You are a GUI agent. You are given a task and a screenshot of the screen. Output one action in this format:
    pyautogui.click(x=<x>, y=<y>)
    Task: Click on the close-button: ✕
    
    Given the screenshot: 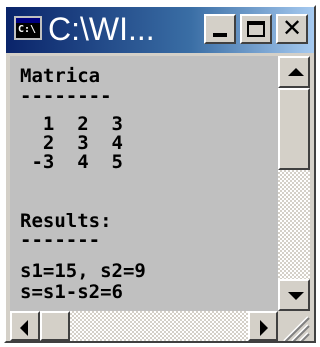 What is the action you would take?
    pyautogui.click(x=292, y=29)
    